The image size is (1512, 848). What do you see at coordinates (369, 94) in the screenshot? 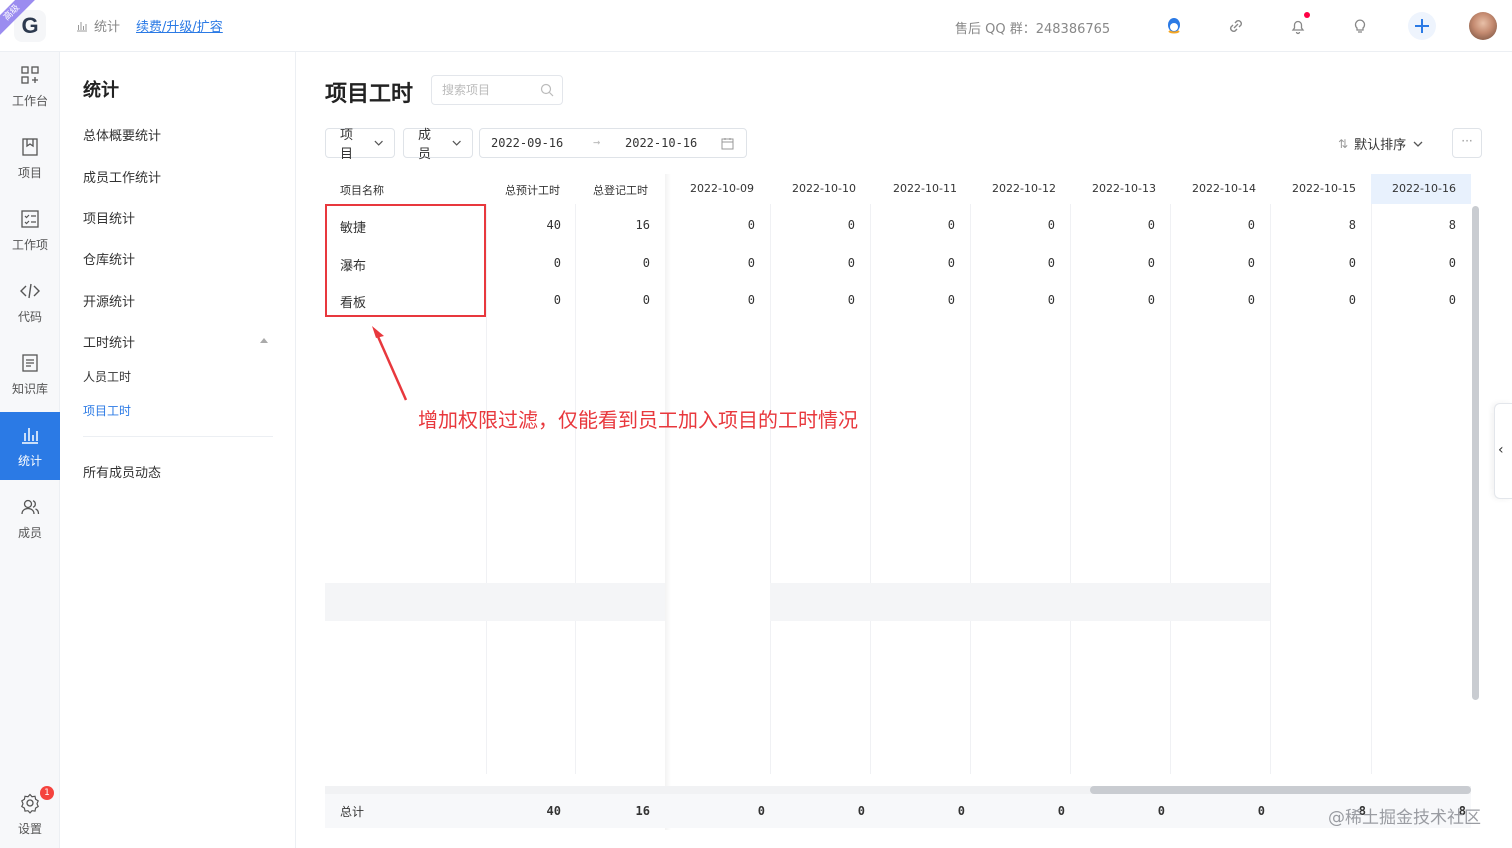
I see `page-title: 项目工时` at bounding box center [369, 94].